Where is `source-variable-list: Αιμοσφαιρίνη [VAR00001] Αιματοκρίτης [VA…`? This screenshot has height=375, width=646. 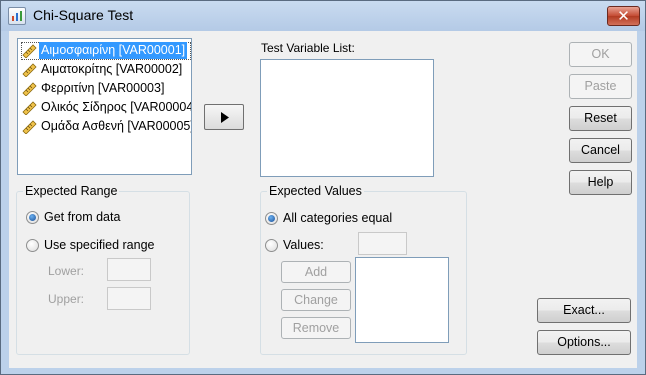
source-variable-list: Αιμοσφαιρίνη [VAR00001] Αιματοκρίτης [VA… is located at coordinates (104, 106).